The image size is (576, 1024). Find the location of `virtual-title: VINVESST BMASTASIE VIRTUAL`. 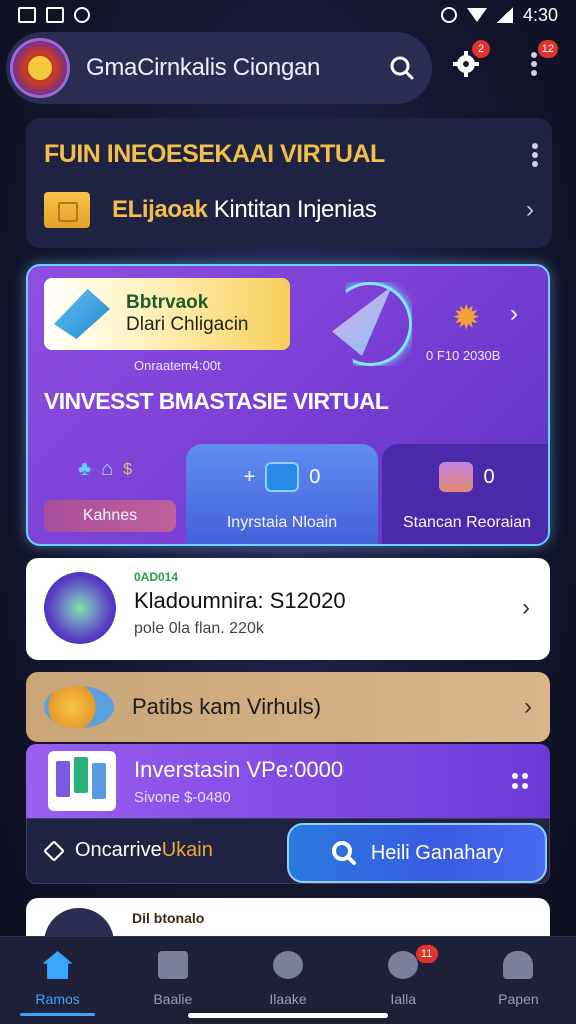

virtual-title: VINVESST BMASTASIE VIRTUAL is located at coordinates (216, 401).